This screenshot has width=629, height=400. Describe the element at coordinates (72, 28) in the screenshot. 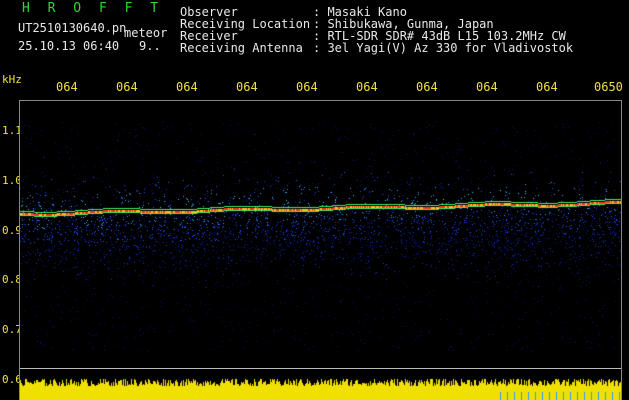

I see `file-name: UT2510130640.pn` at that location.